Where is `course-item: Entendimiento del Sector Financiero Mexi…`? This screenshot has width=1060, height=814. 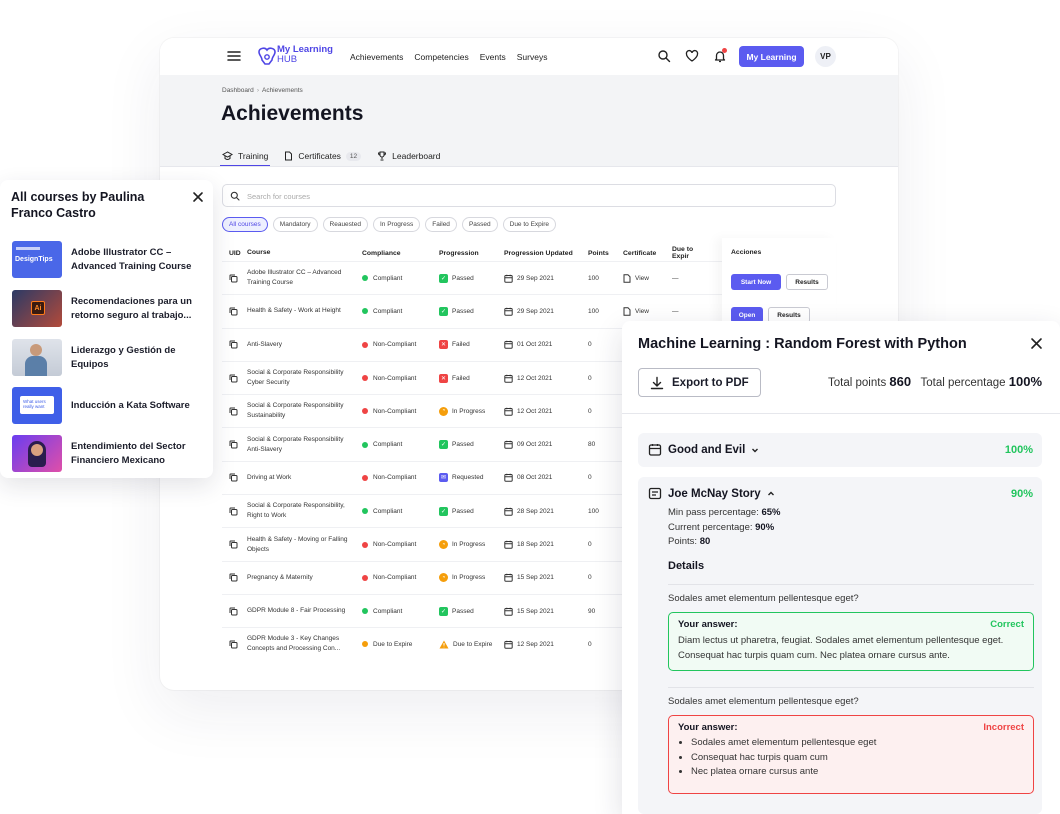
course-item: Entendimiento del Sector Financiero Mexi… is located at coordinates (109, 453).